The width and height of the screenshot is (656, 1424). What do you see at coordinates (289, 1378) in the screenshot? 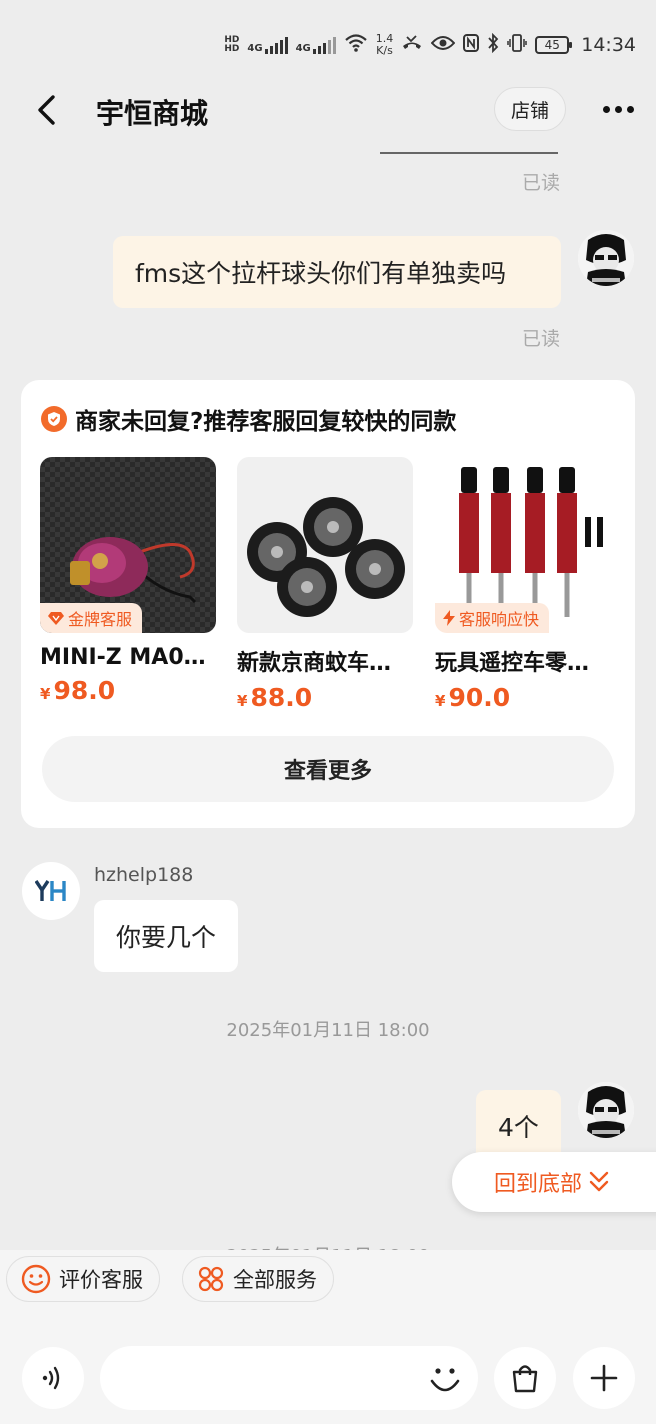
I see `message-input` at bounding box center [289, 1378].